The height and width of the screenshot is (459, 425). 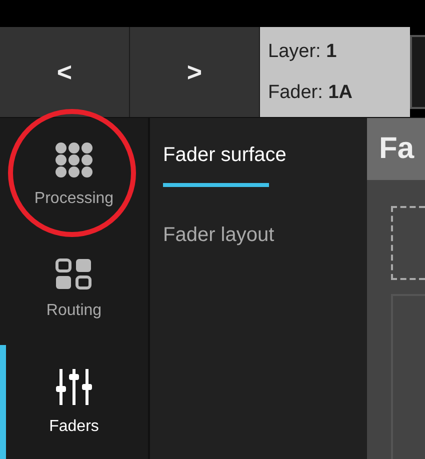 What do you see at coordinates (65, 72) in the screenshot?
I see `previous-button: <` at bounding box center [65, 72].